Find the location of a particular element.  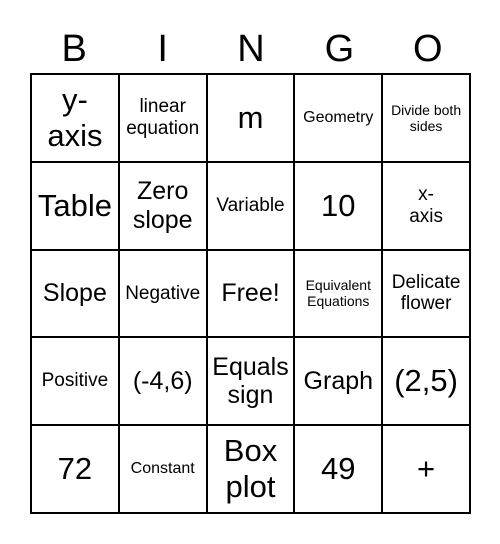

bingo-cell: Geometry is located at coordinates (338, 118).